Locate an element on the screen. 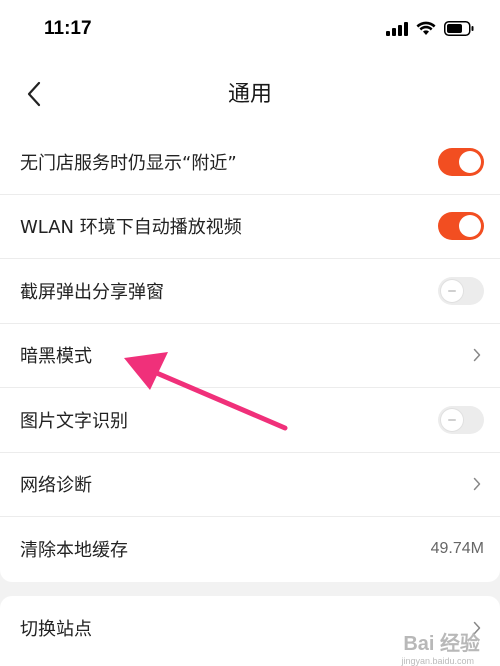 This screenshot has height=666, width=500. signal-icon is located at coordinates (397, 30).